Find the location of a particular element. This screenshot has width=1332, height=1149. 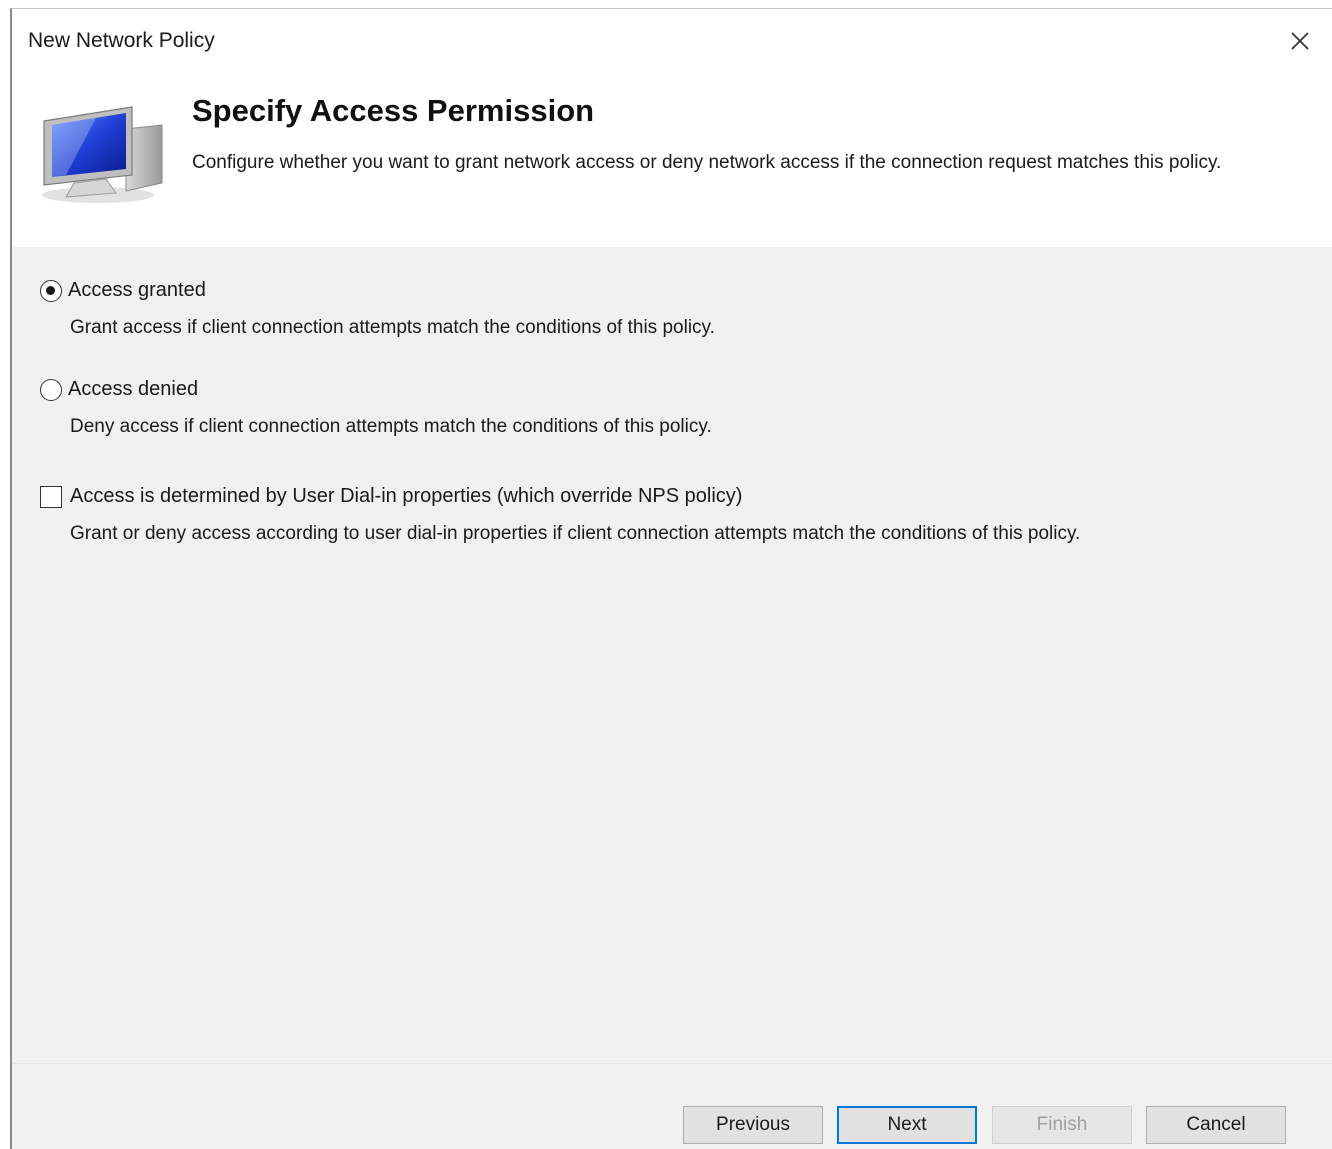

close-icon is located at coordinates (1300, 41).